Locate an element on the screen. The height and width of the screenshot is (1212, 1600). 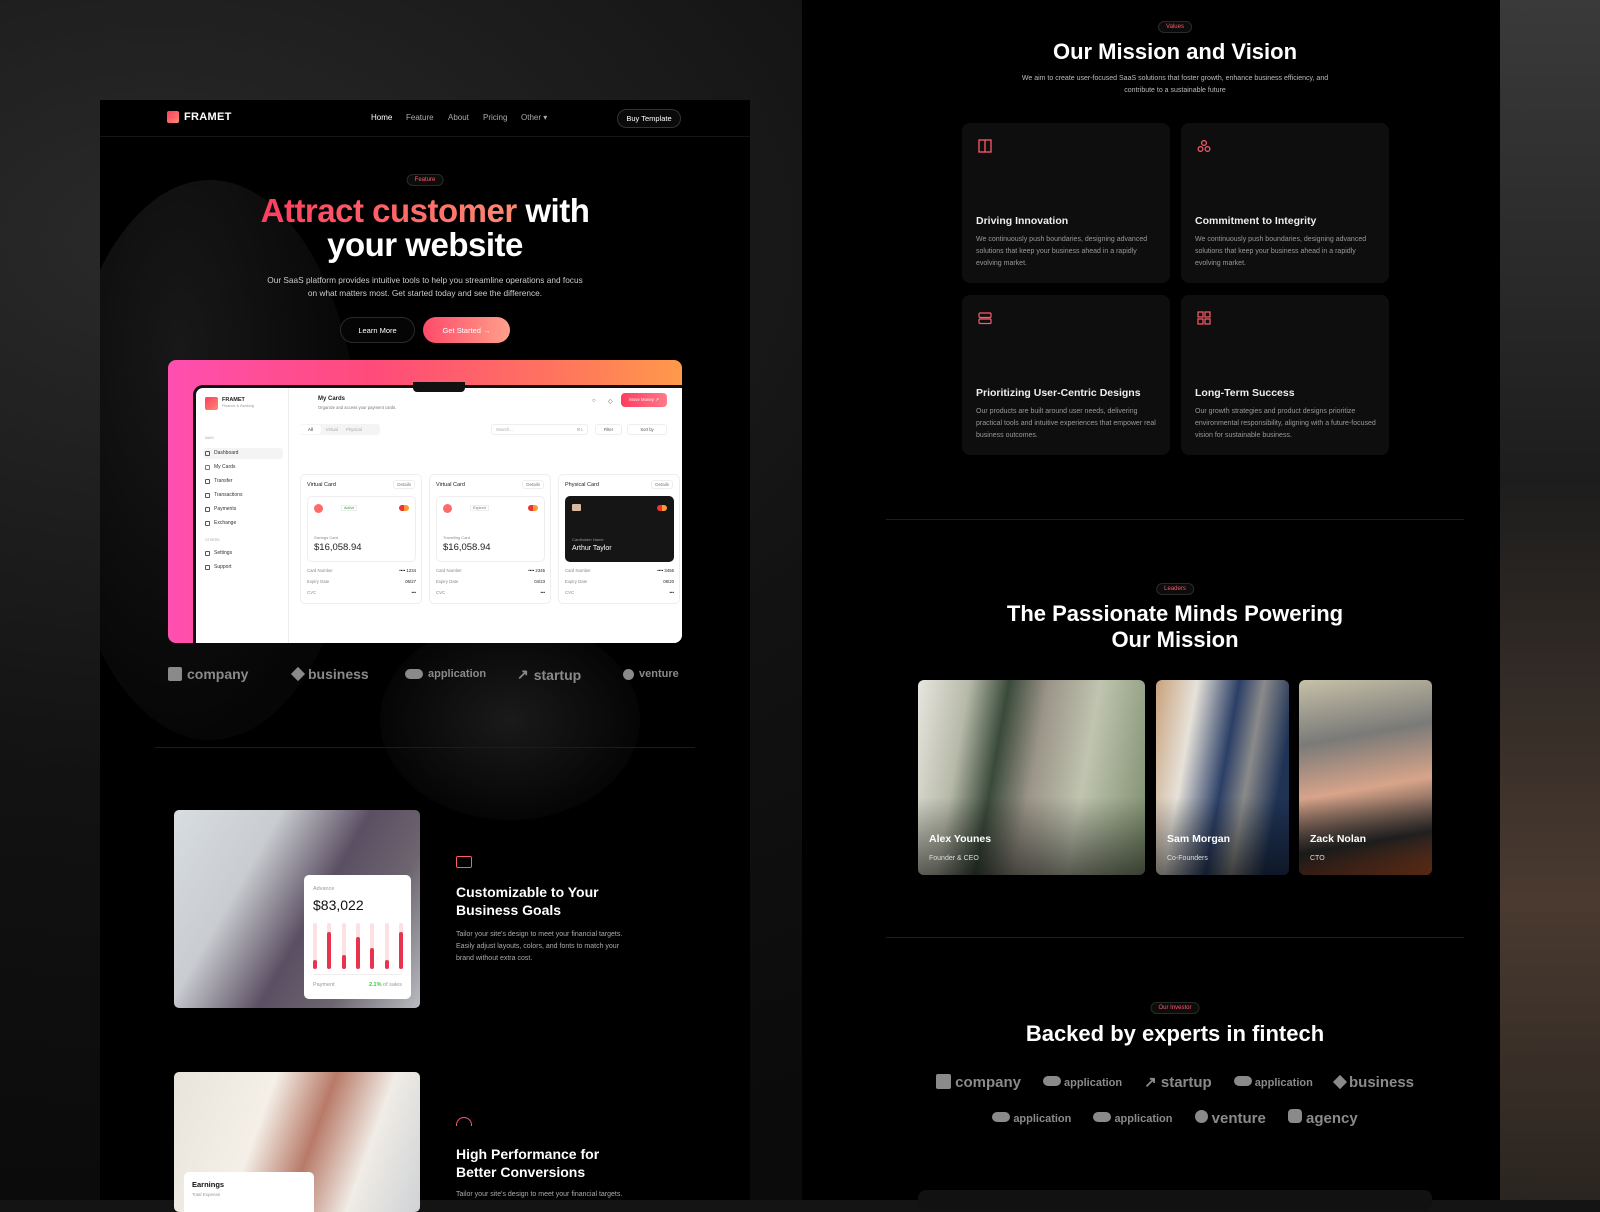
nav-other: Other ▾ is located at coordinates (534, 117).